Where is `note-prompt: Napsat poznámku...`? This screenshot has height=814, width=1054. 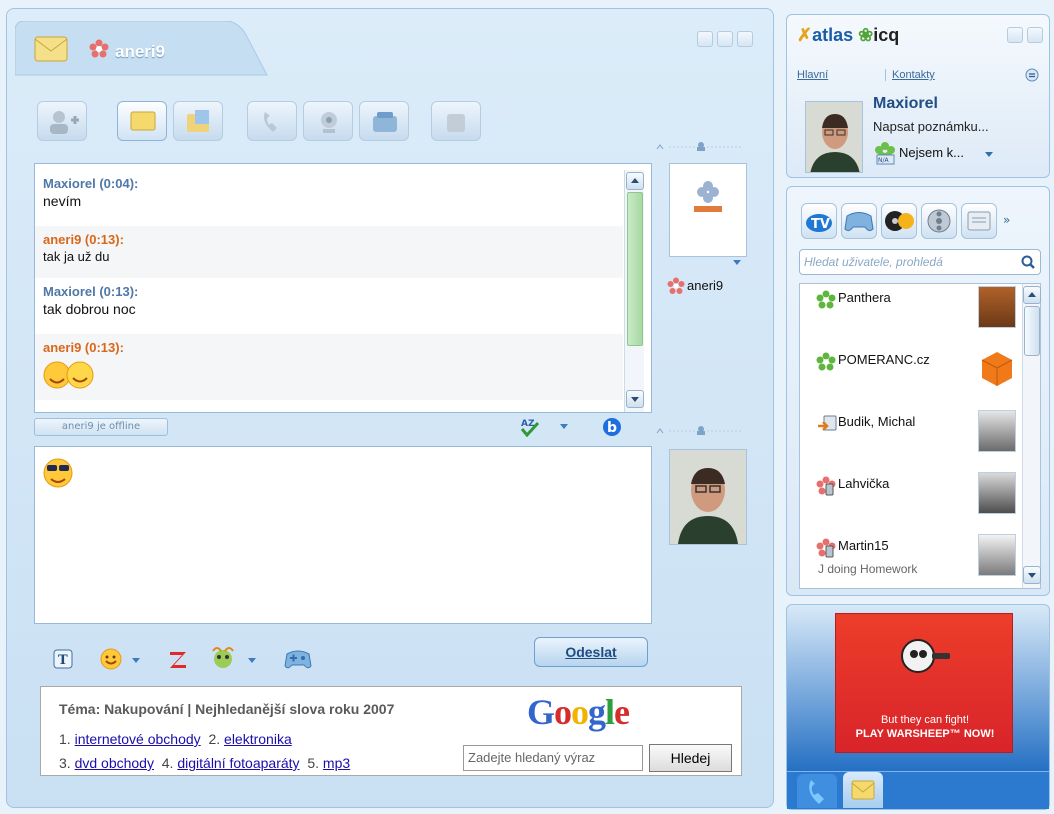 note-prompt: Napsat poznámku... is located at coordinates (931, 126).